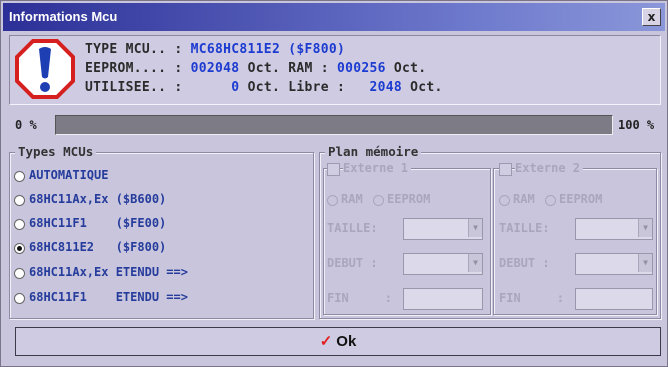 The width and height of the screenshot is (668, 367). Describe the element at coordinates (19, 224) in the screenshot. I see `radio-68hc11f1` at that location.